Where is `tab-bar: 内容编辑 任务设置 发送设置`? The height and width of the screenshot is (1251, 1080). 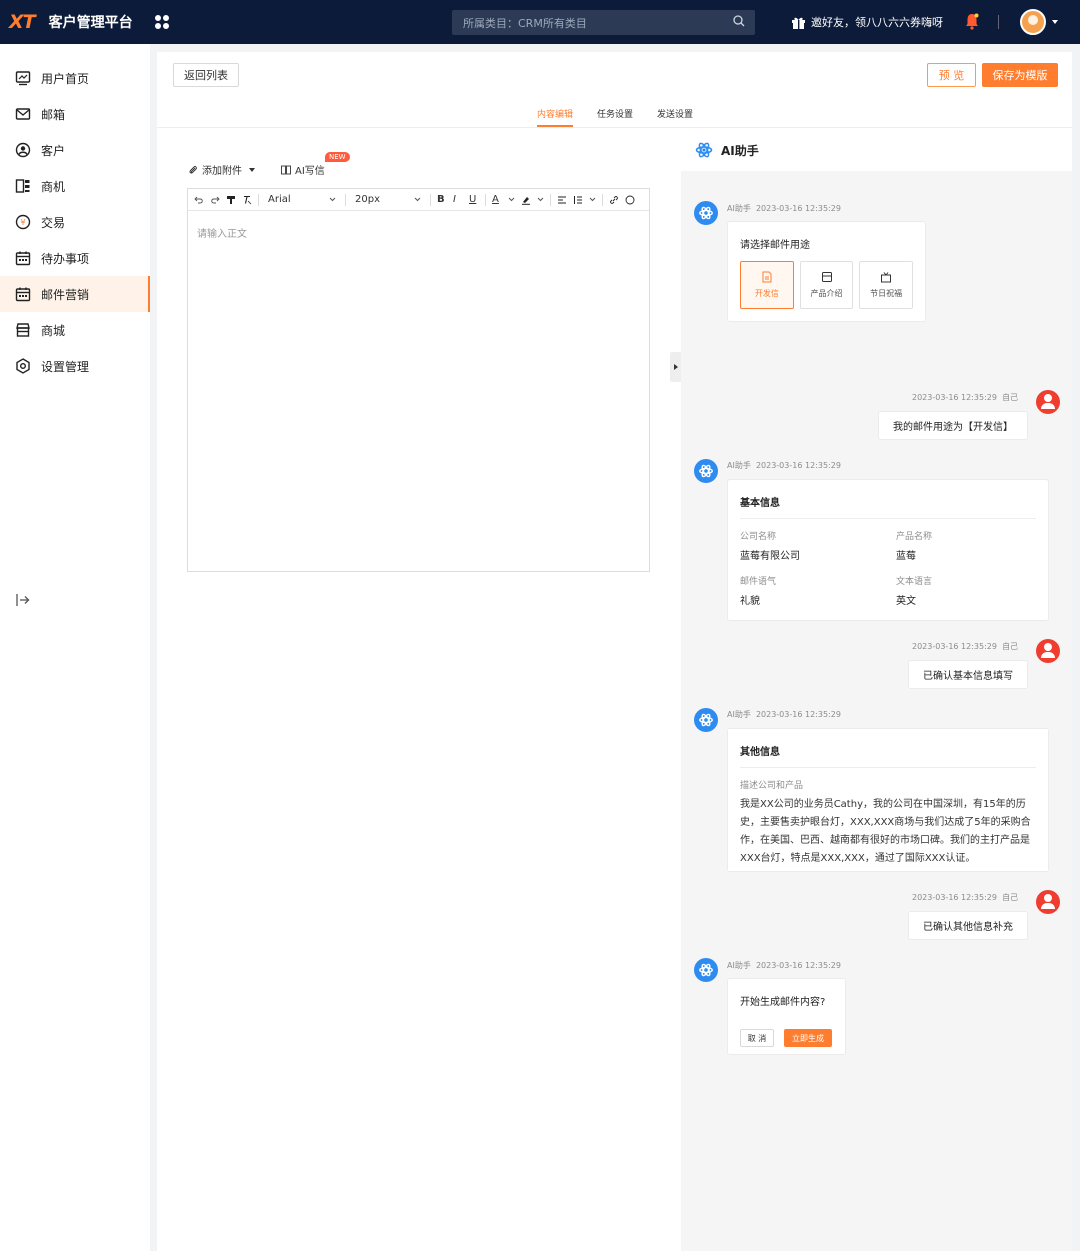 tab-bar: 内容编辑 任务设置 发送设置 is located at coordinates (615, 117).